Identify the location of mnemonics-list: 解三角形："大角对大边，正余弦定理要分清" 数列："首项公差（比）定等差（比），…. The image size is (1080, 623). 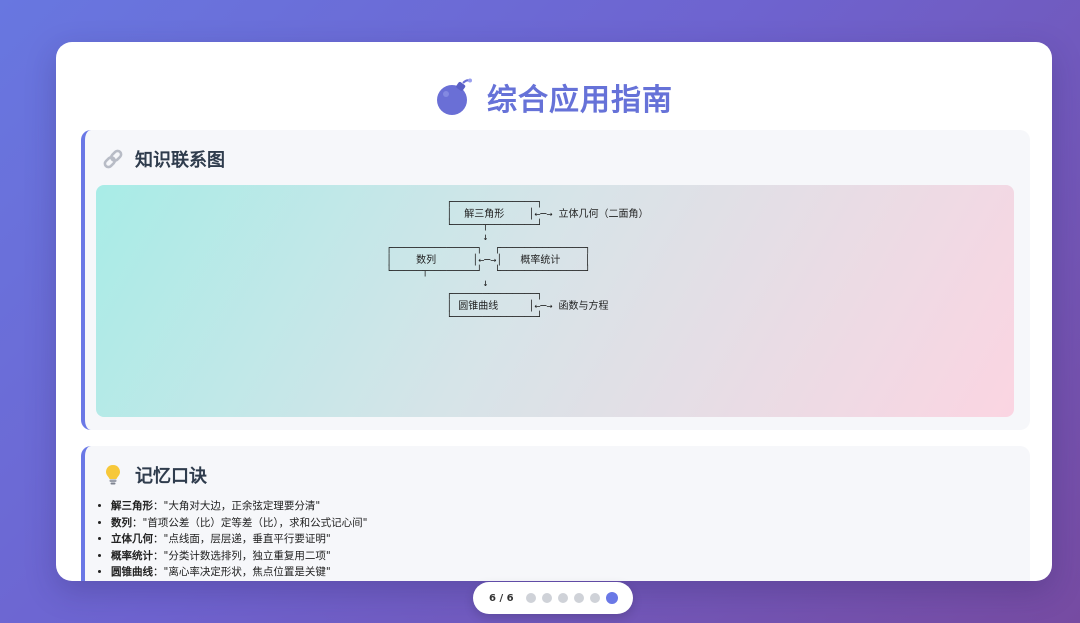
(232, 539).